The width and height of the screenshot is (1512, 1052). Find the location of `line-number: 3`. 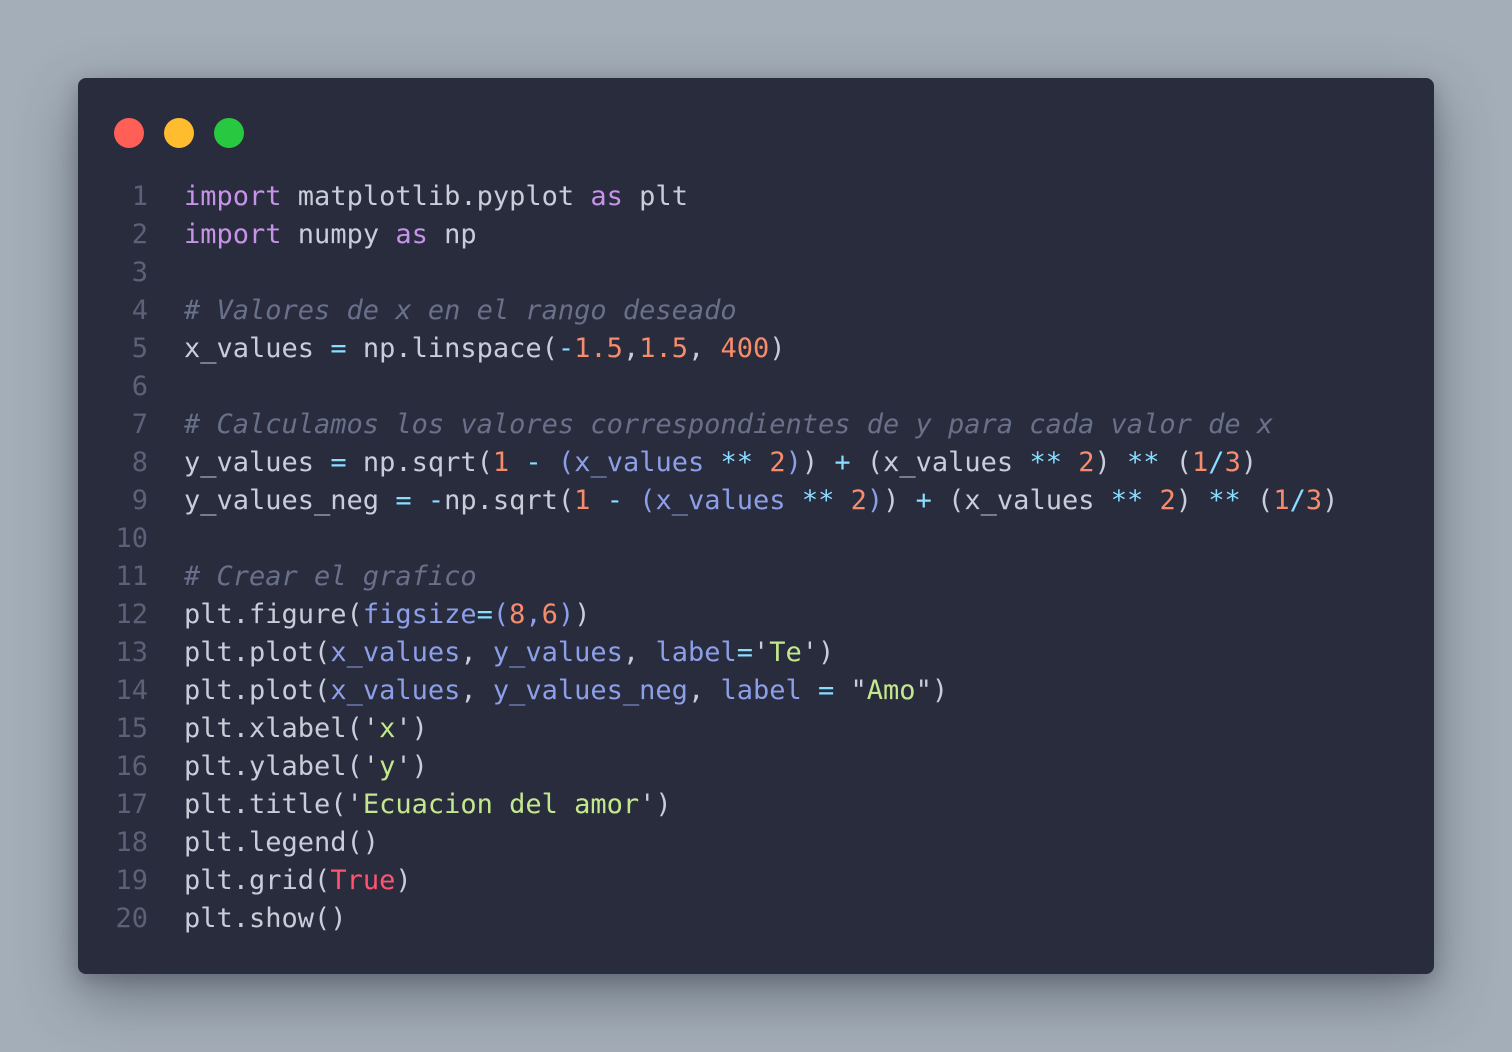

line-number: 3 is located at coordinates (139, 272).